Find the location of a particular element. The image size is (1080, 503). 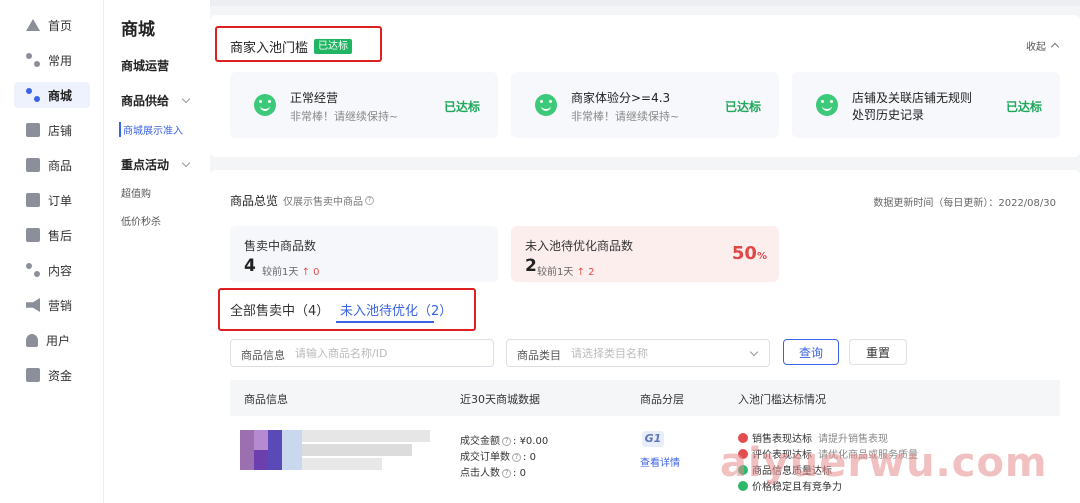

percent-value: 50% is located at coordinates (749, 253).